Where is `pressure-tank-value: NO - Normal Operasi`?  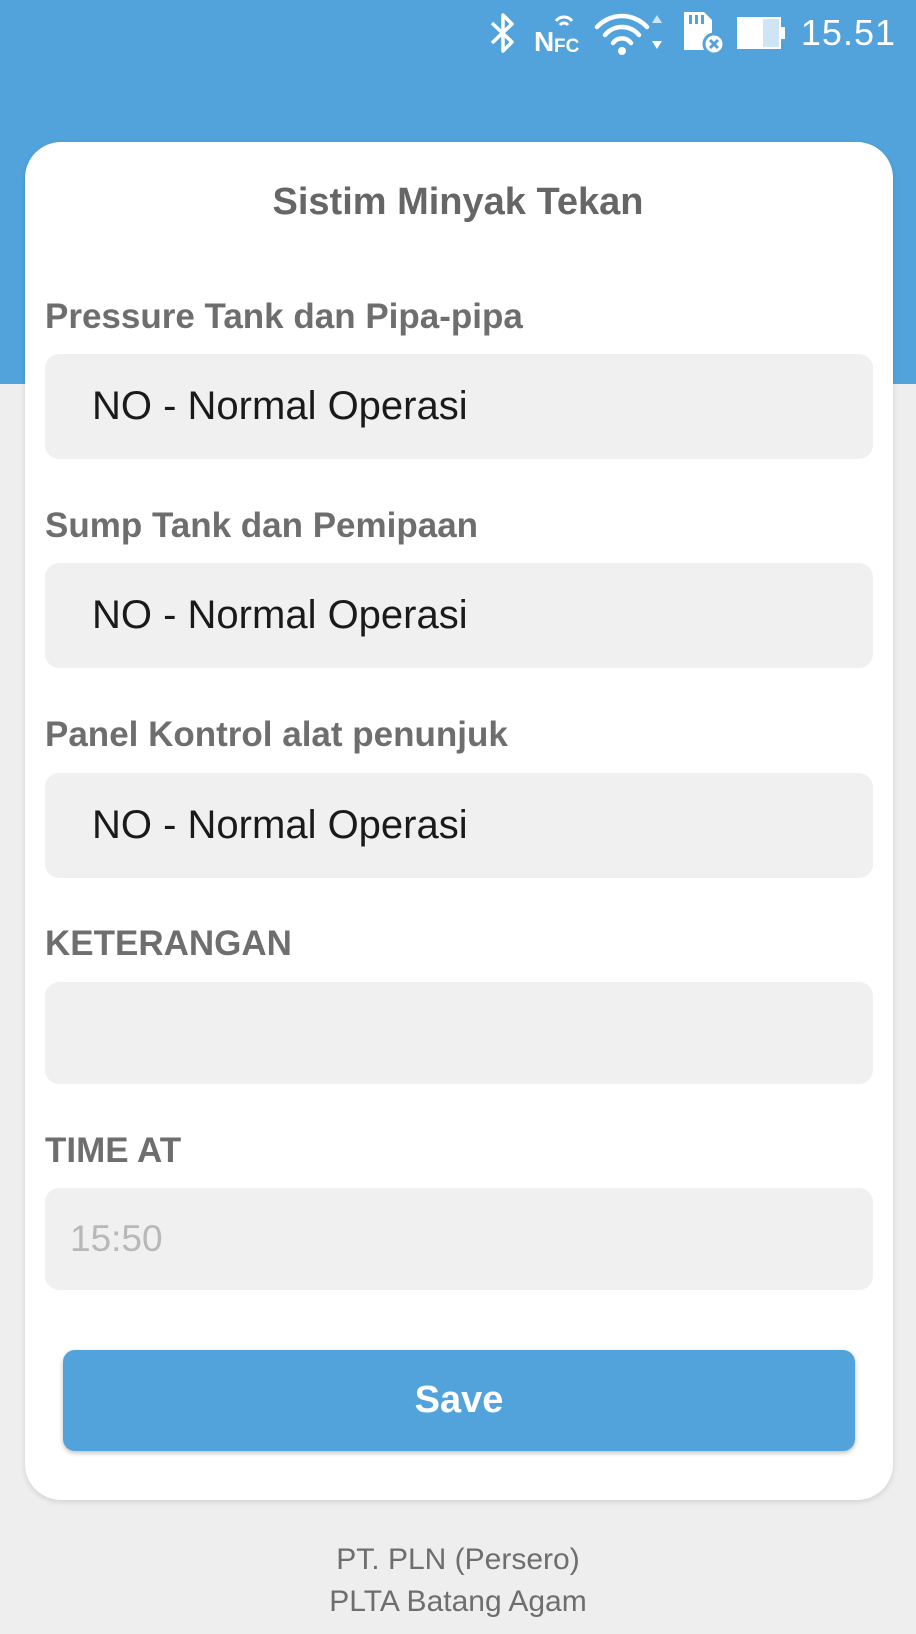
pressure-tank-value: NO - Normal Operasi is located at coordinates (280, 406).